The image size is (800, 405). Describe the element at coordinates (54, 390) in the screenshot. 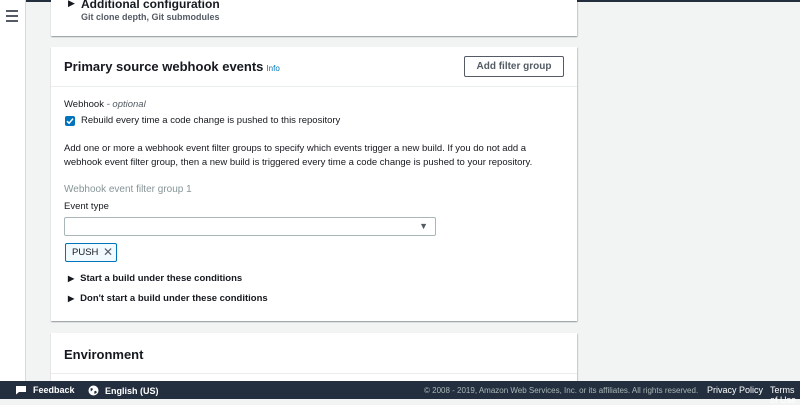

I see `feedback-label: Feedback` at that location.